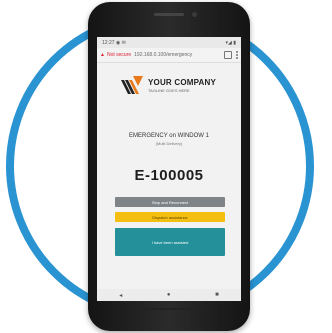  Describe the element at coordinates (182, 82) in the screenshot. I see `company-name: YOUR COMPANY` at that location.